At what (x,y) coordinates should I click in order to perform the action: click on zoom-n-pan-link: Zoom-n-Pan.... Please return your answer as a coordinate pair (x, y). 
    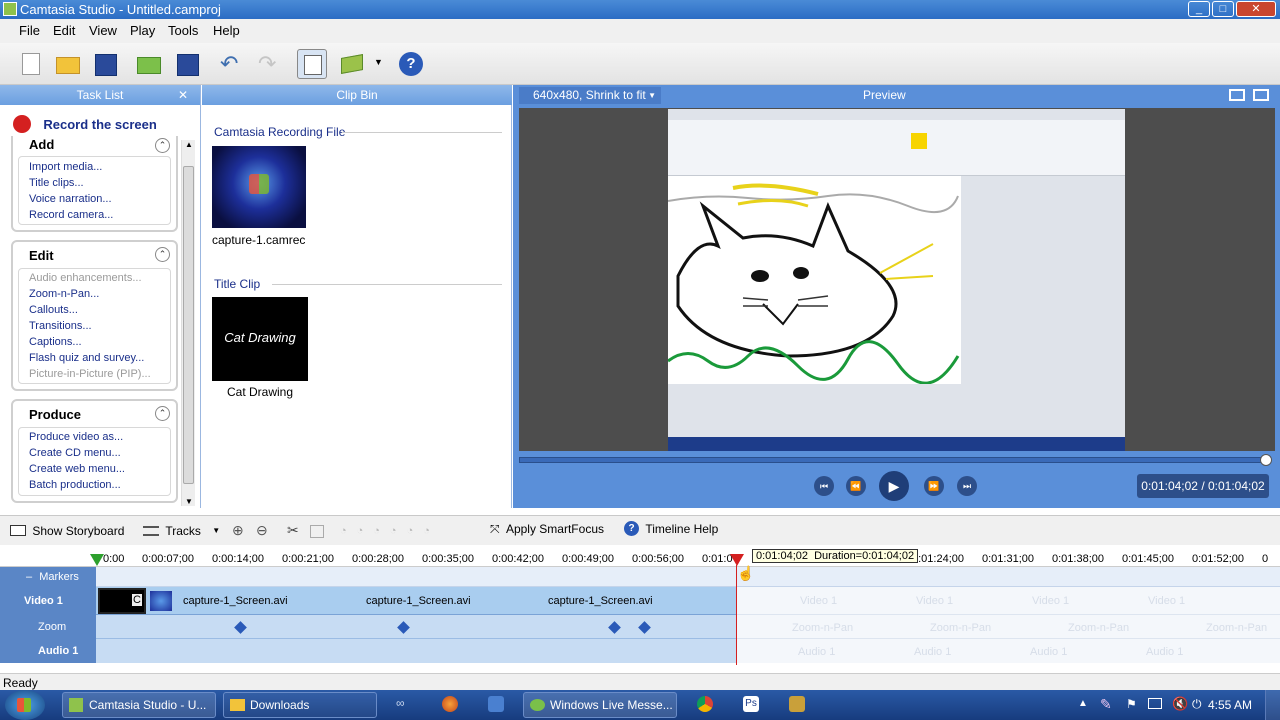
    Looking at the image, I should click on (64, 294).